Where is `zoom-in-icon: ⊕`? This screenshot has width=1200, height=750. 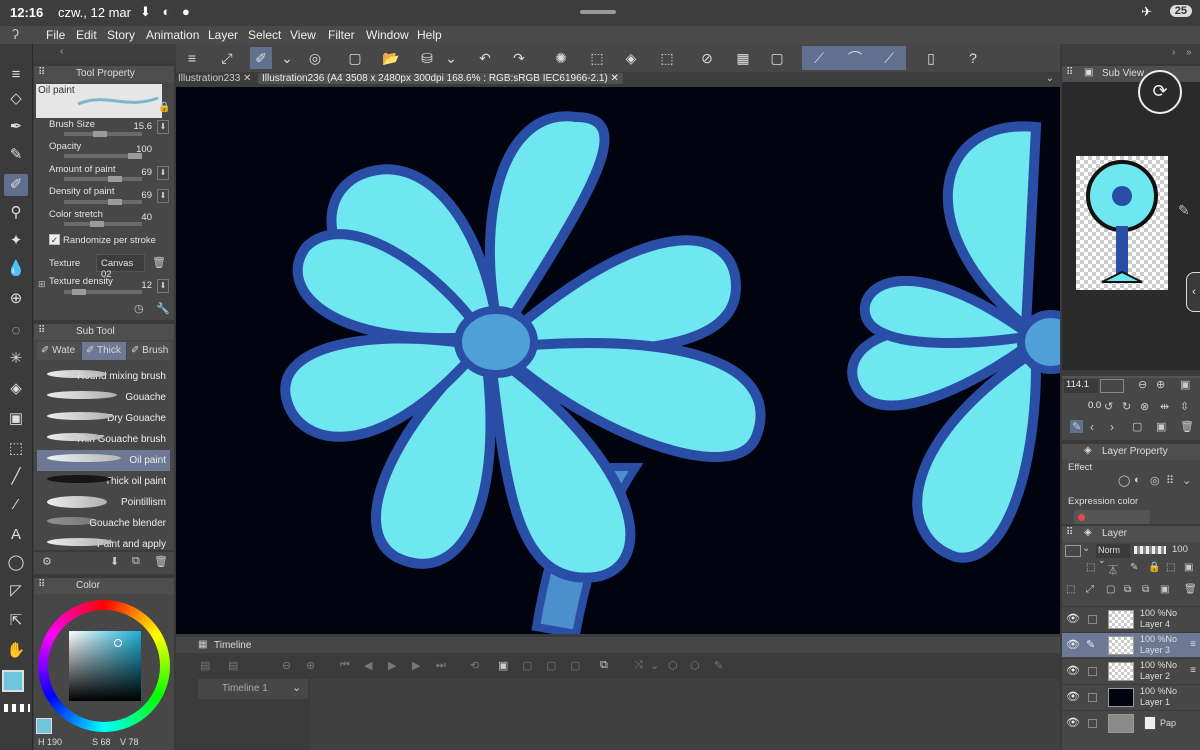 zoom-in-icon: ⊕ is located at coordinates (1160, 384).